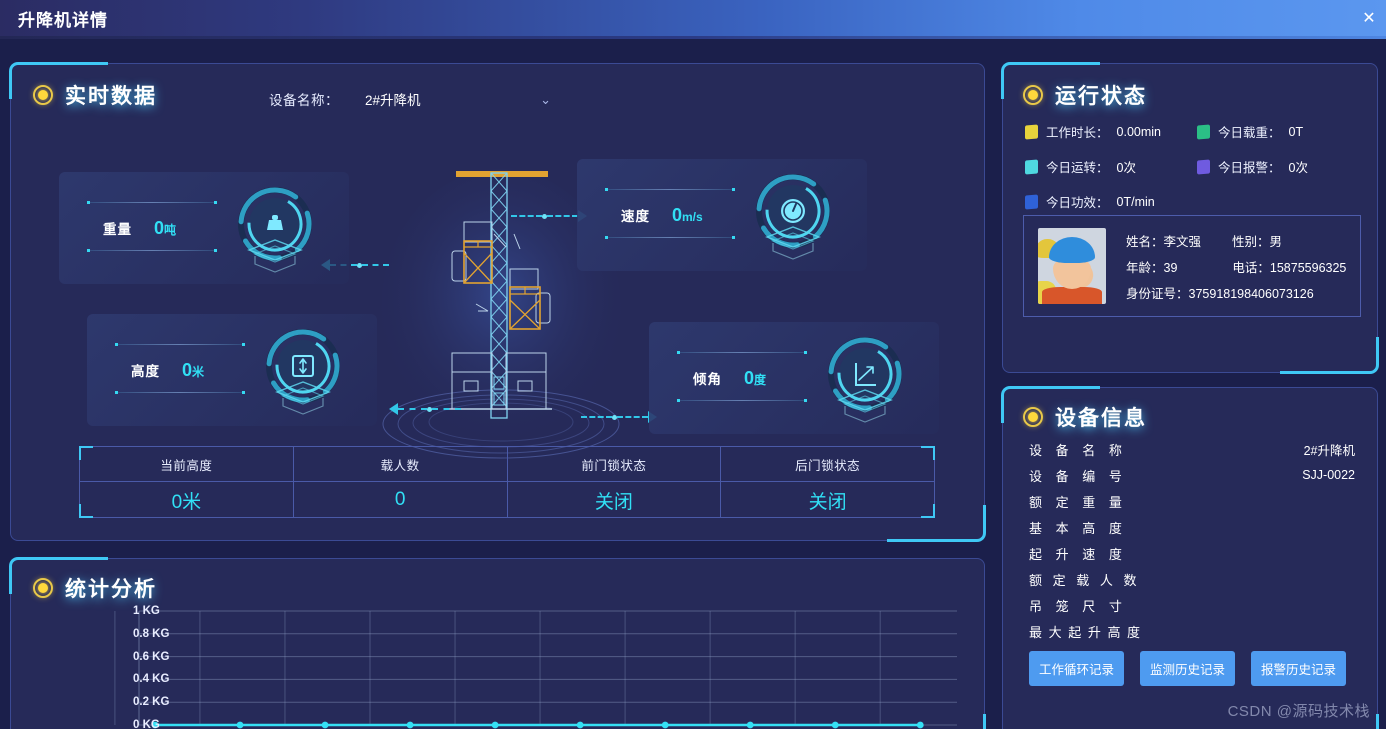  I want to click on stat-today-alarms: 今日报警： 0次, so click(1279, 166).